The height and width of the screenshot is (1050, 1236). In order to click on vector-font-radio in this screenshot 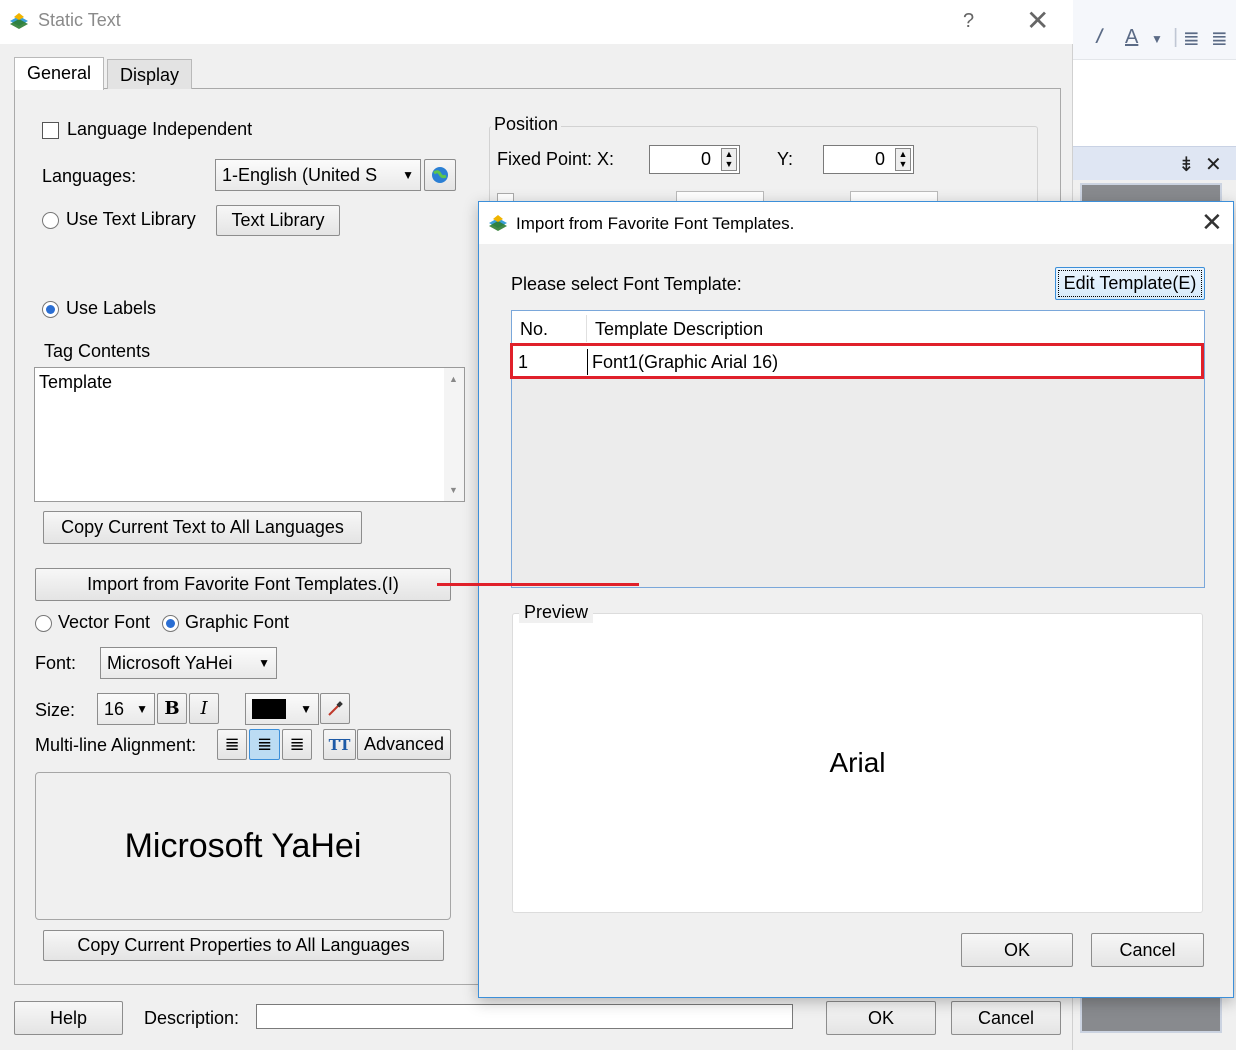, I will do `click(43, 623)`.